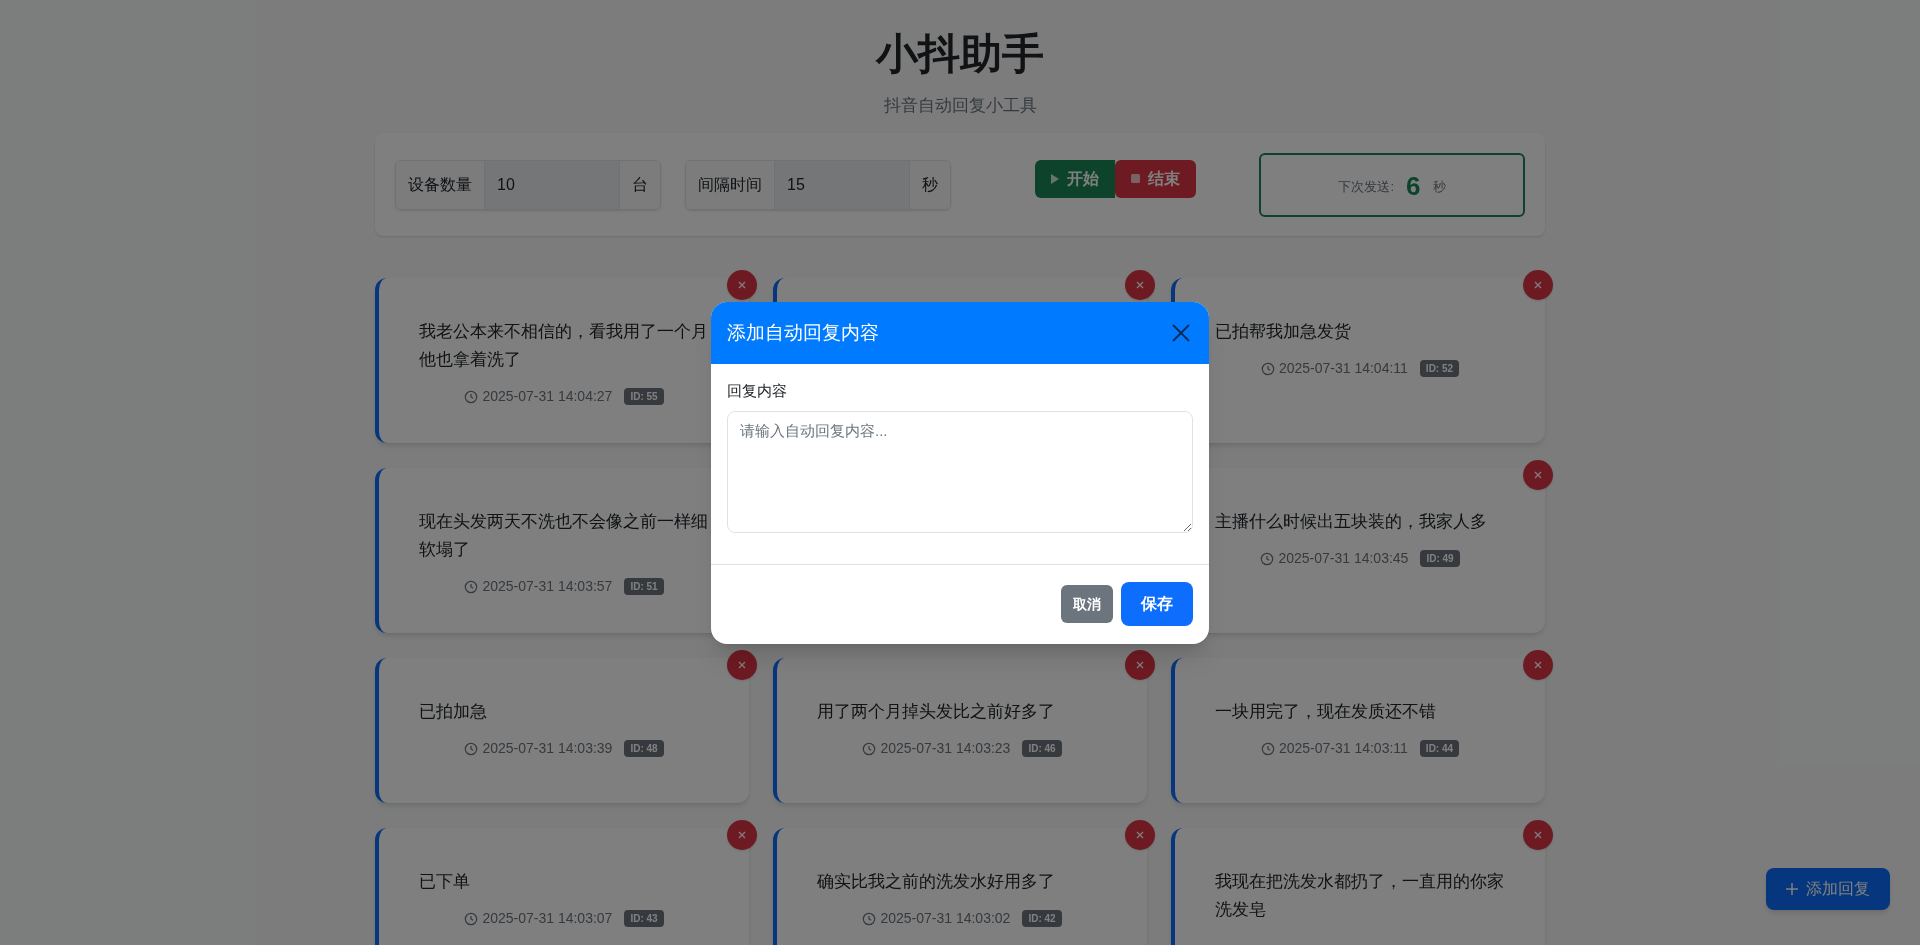  Describe the element at coordinates (547, 748) in the screenshot. I see `reply-time: 2025-07-31 14:03:39` at that location.